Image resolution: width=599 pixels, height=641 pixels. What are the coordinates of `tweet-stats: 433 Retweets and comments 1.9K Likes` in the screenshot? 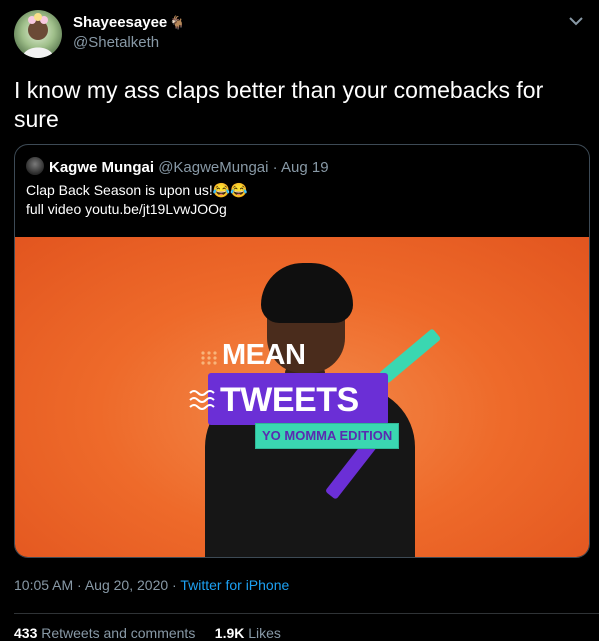 It's located at (147, 633).